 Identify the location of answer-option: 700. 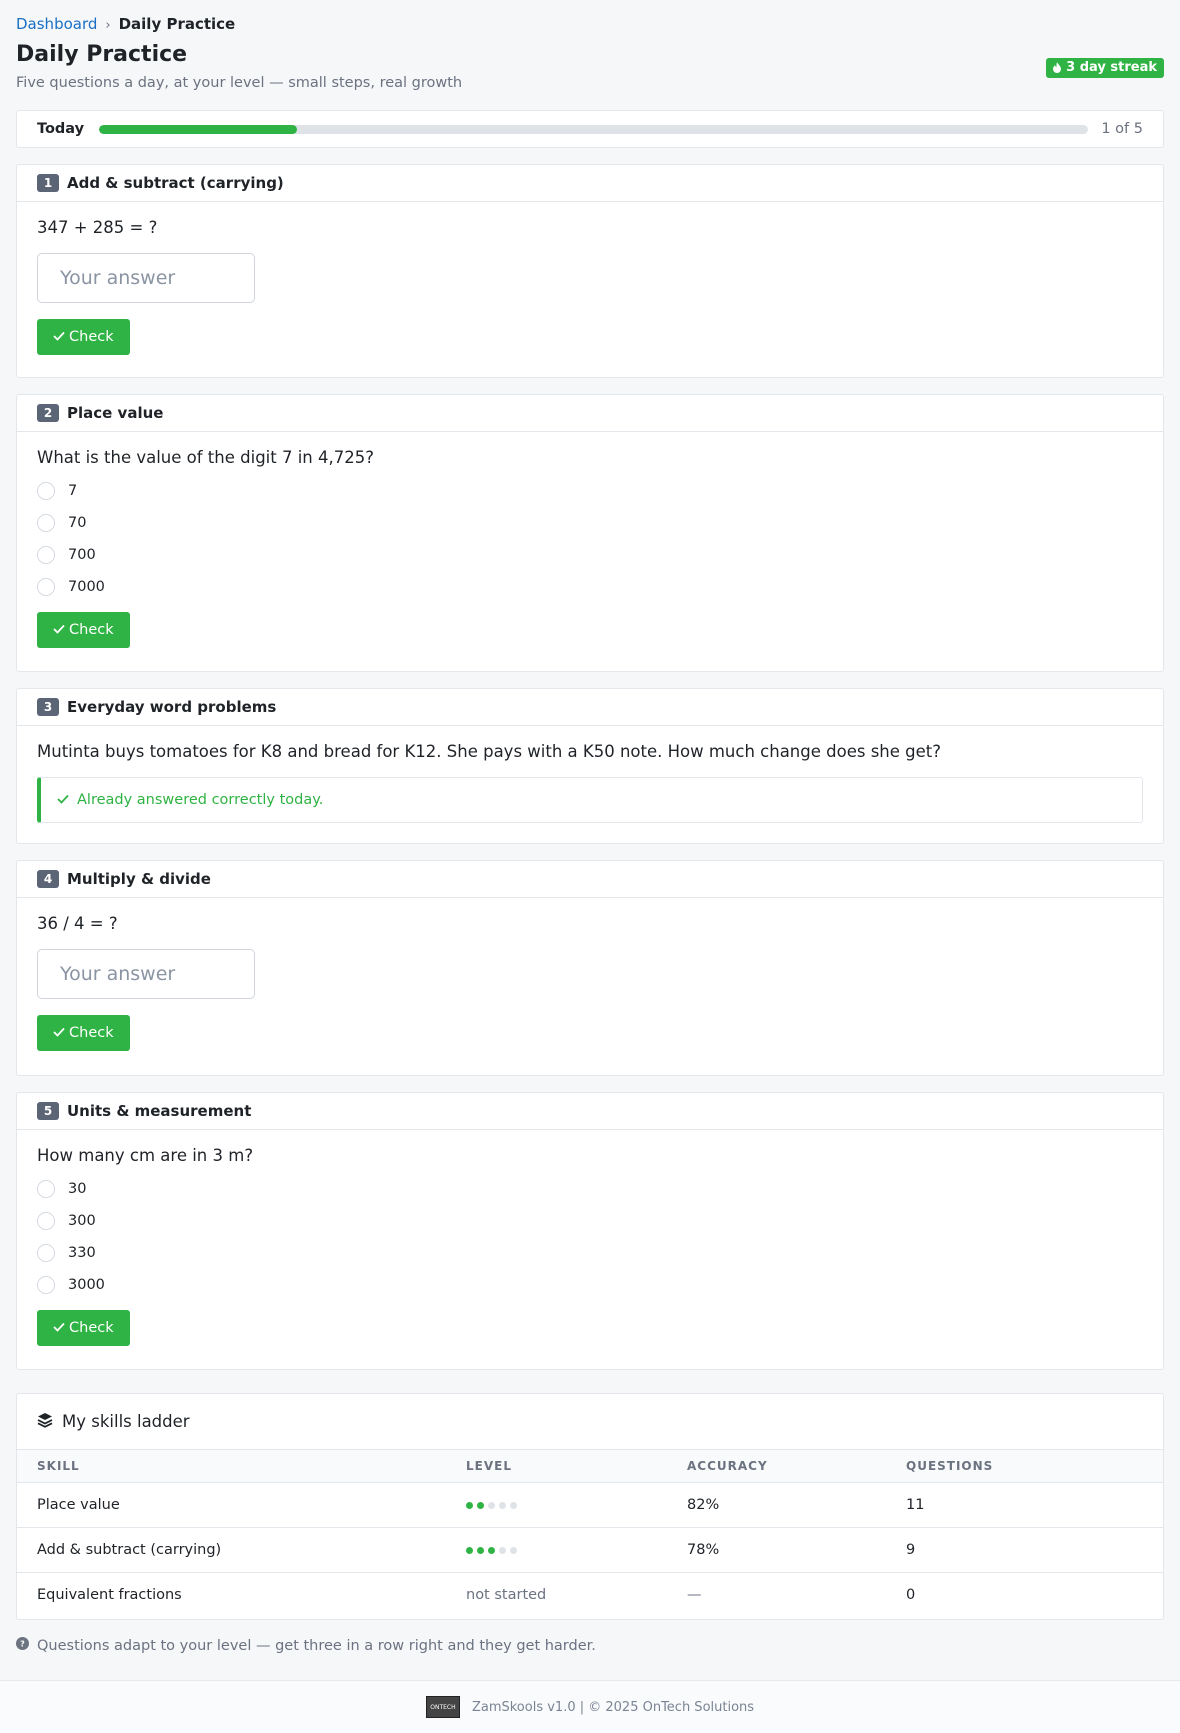
(590, 555).